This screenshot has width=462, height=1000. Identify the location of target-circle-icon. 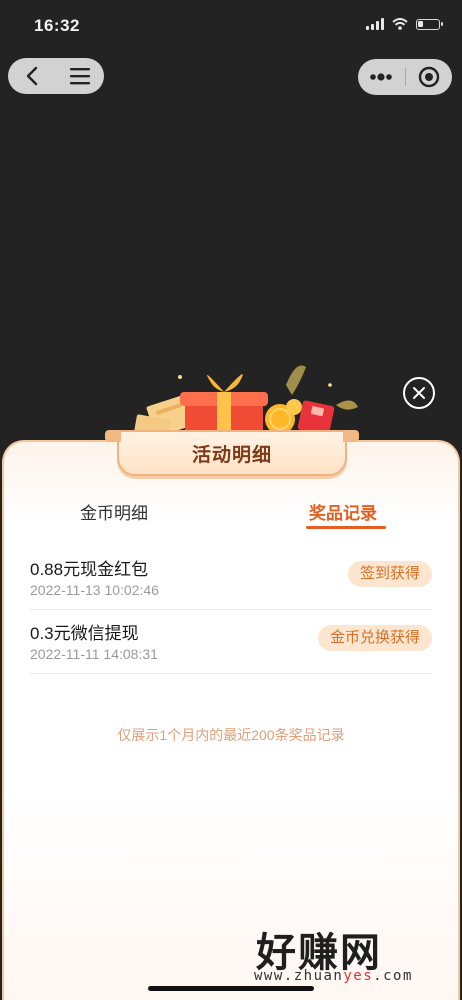
(428, 77).